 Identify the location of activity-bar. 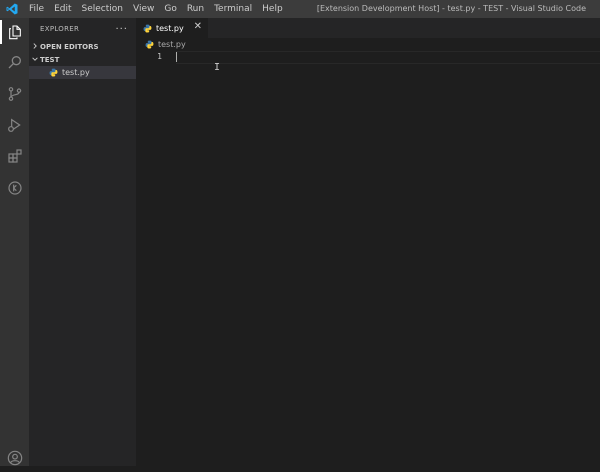
(14, 242).